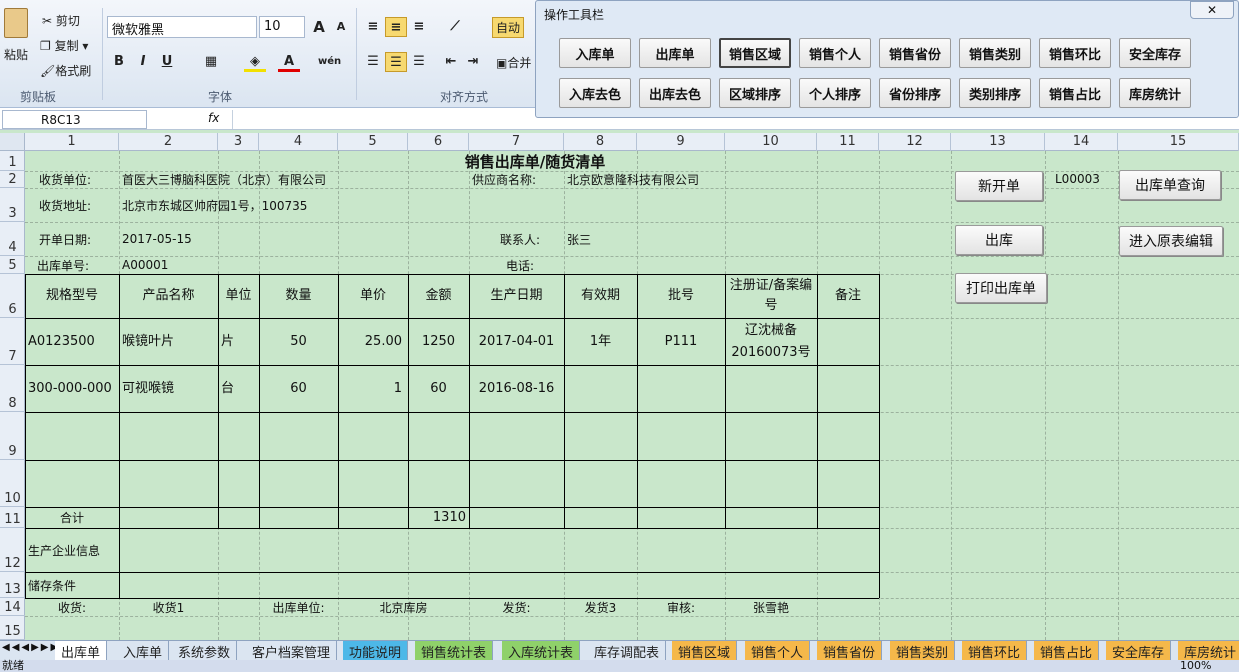  Describe the element at coordinates (1178, 142) in the screenshot. I see `column-header: 15` at that location.